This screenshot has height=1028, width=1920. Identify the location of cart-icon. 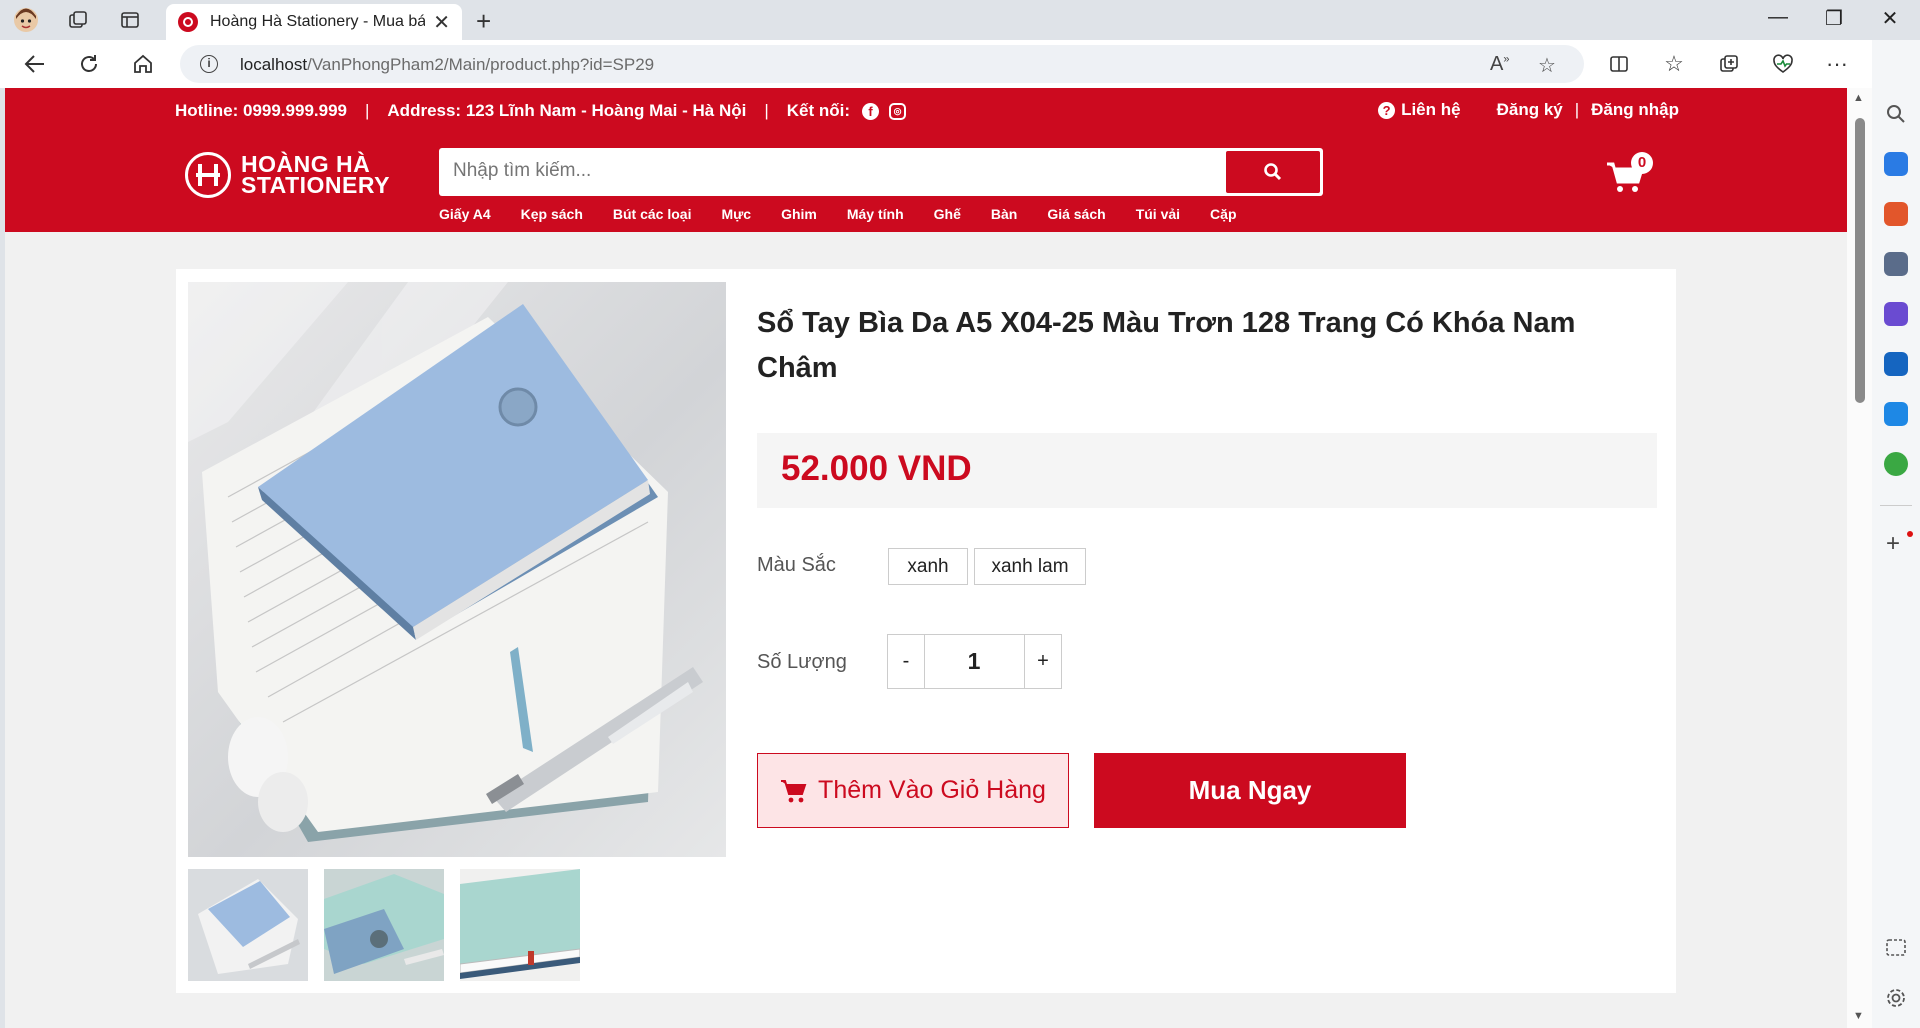
(794, 790).